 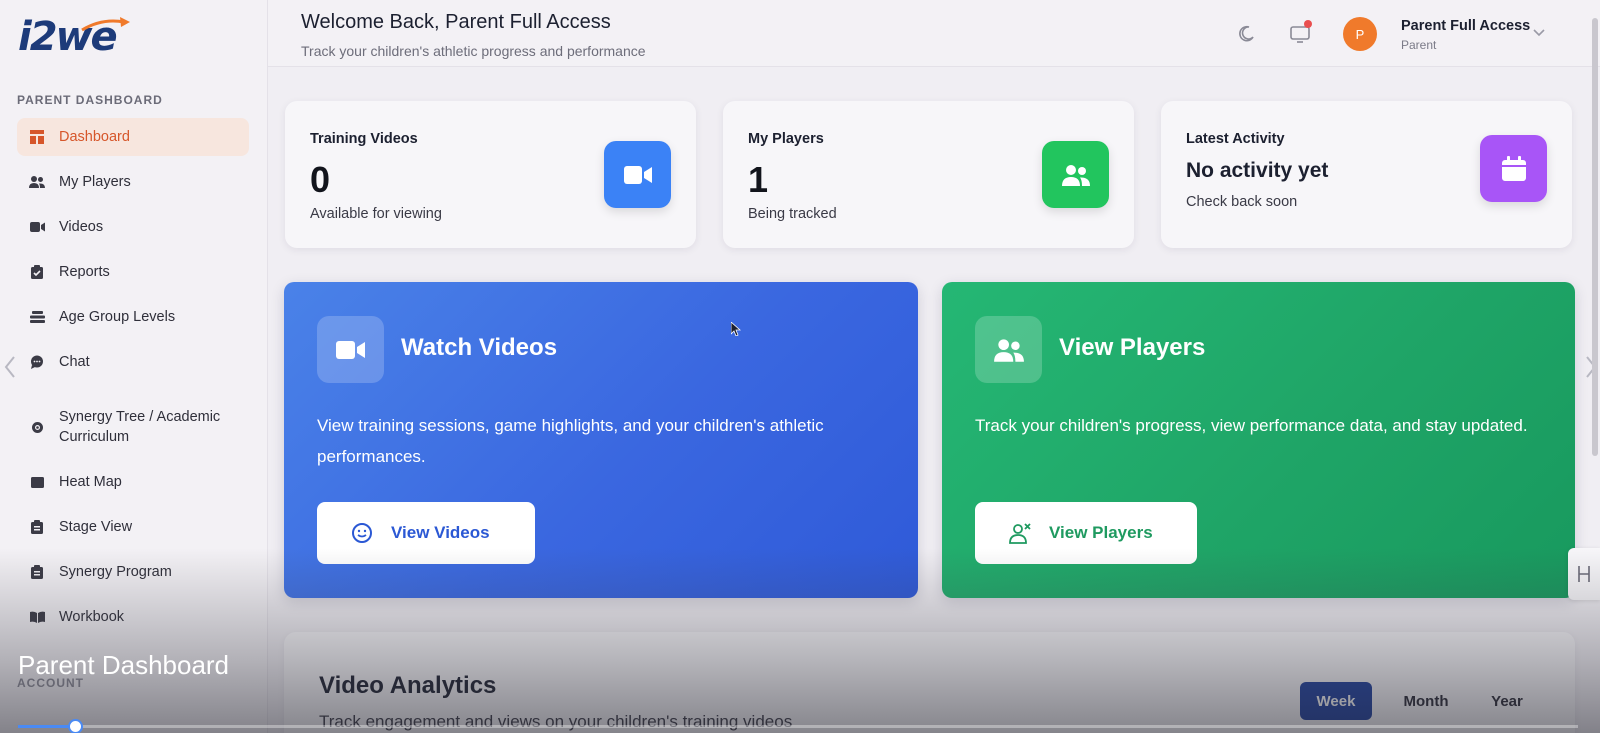 I want to click on sidebar-item-label: Workbook, so click(x=92, y=617).